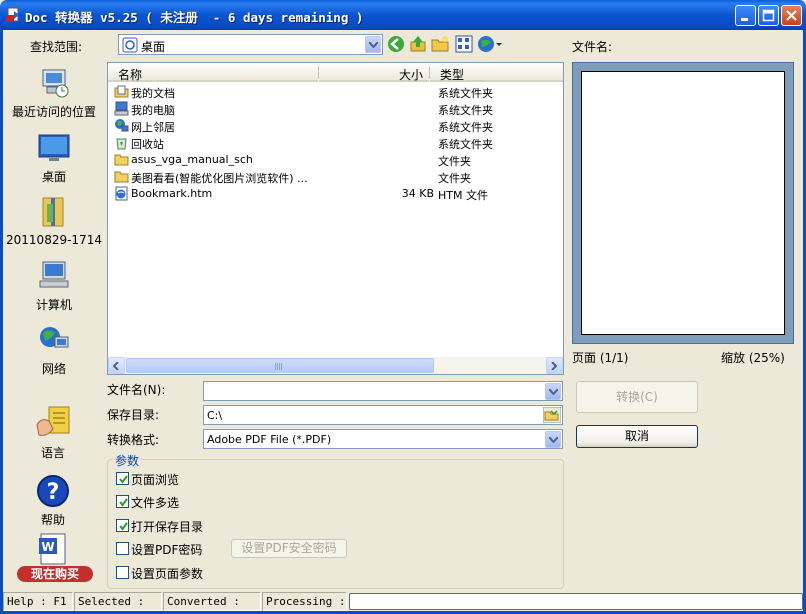 The height and width of the screenshot is (614, 806). What do you see at coordinates (553, 439) in the screenshot?
I see `format-dropdown-button` at bounding box center [553, 439].